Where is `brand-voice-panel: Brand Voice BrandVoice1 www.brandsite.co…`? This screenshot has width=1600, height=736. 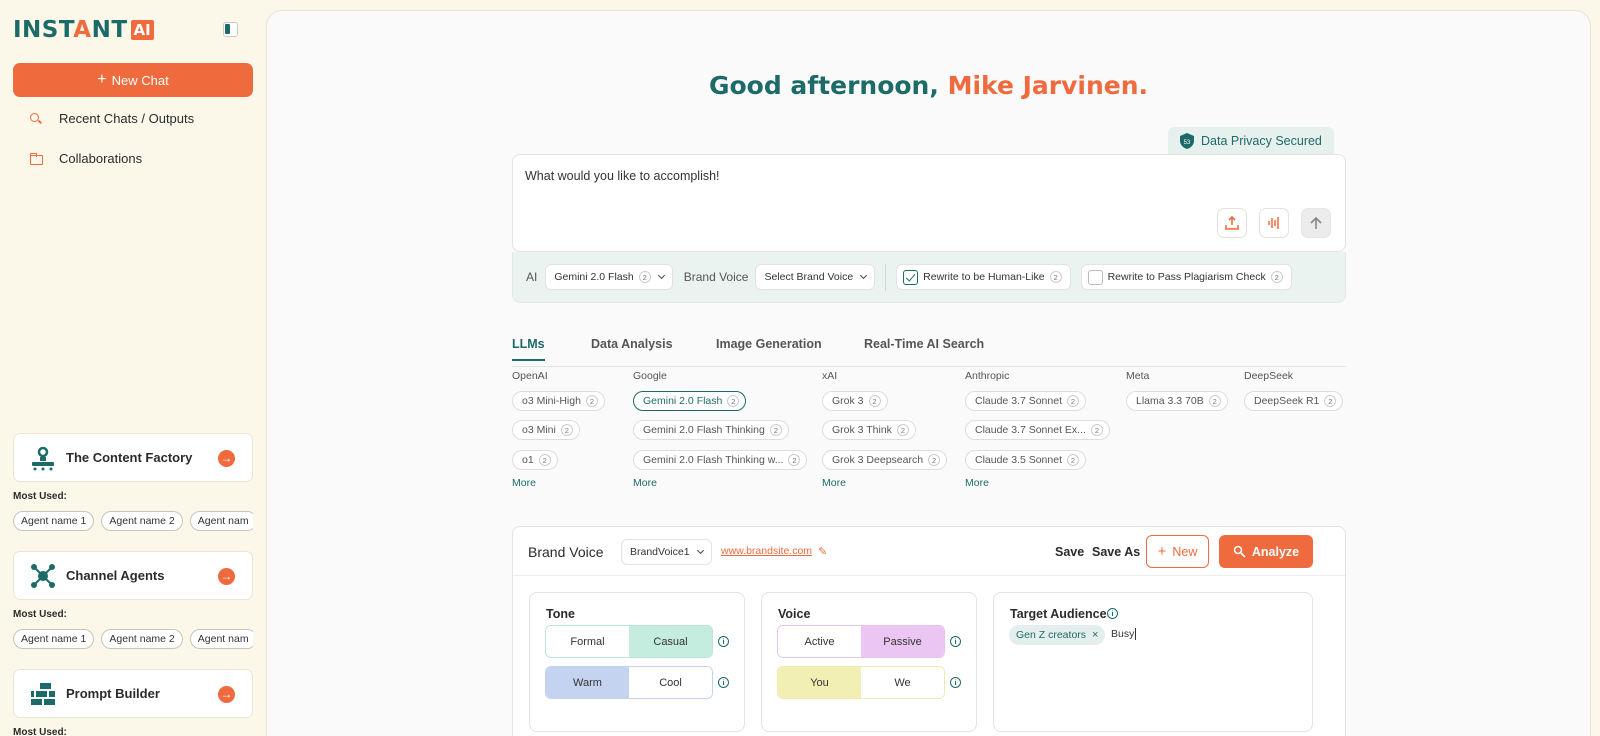
brand-voice-panel: Brand Voice BrandVoice1 www.brandsite.co… is located at coordinates (929, 631).